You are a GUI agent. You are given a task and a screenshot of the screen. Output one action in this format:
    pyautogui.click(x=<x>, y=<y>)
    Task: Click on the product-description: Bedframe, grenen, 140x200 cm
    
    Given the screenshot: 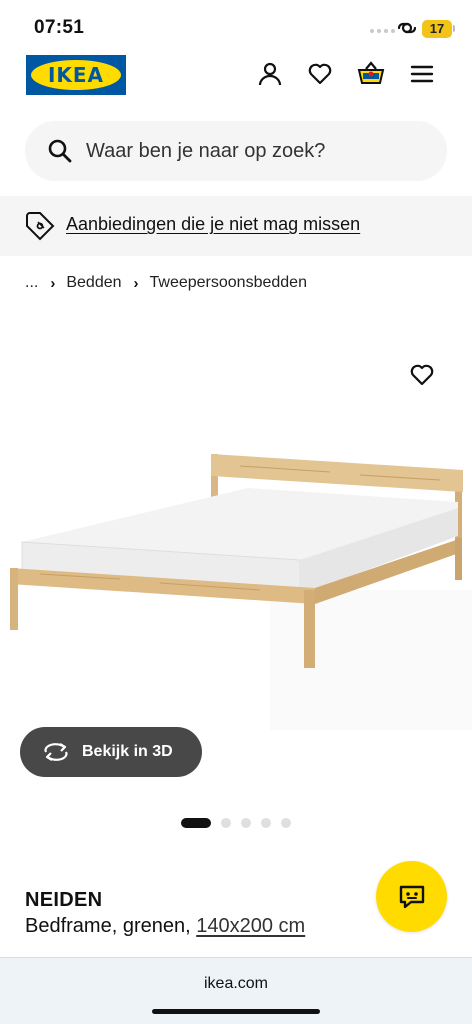 What is the action you would take?
    pyautogui.click(x=165, y=926)
    